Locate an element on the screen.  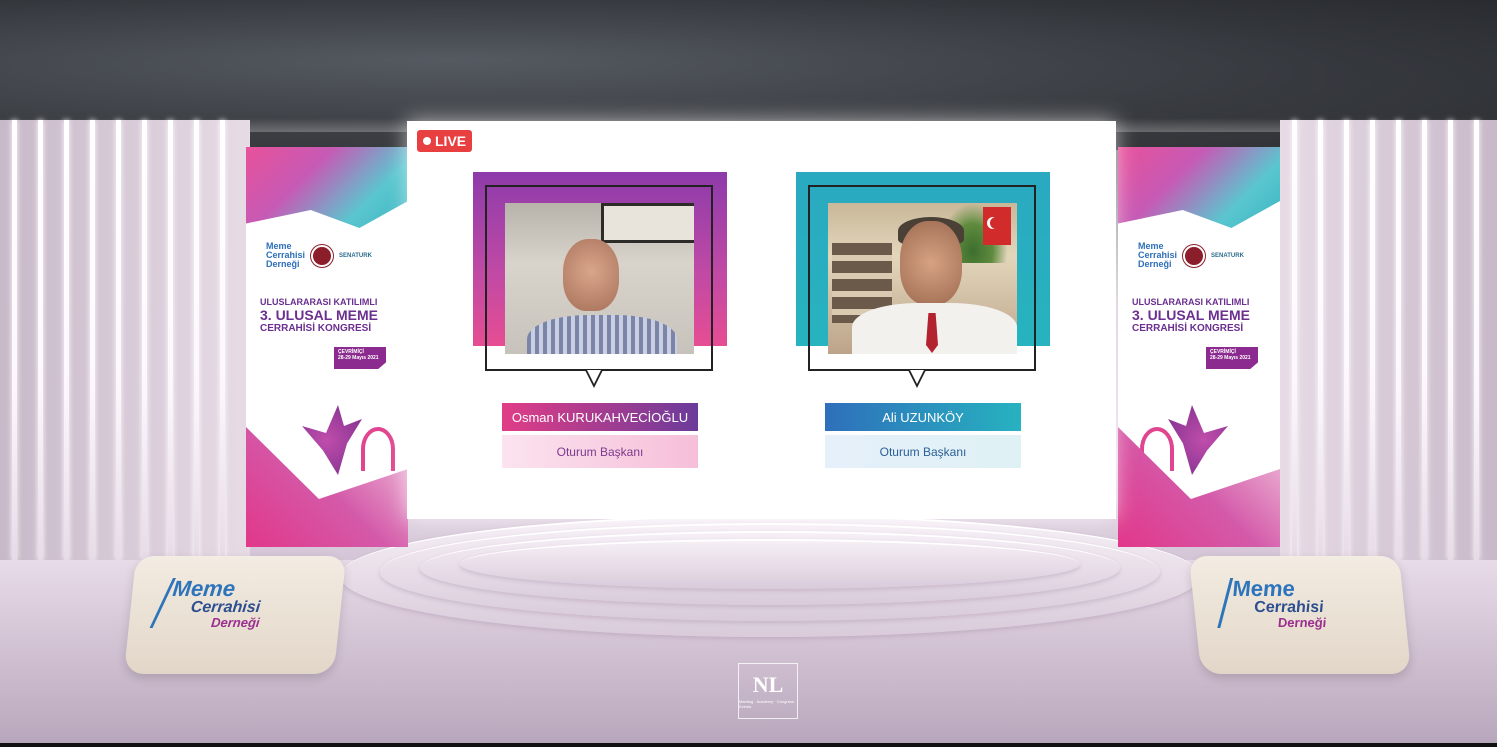
stage-steps is located at coordinates (770, 576).